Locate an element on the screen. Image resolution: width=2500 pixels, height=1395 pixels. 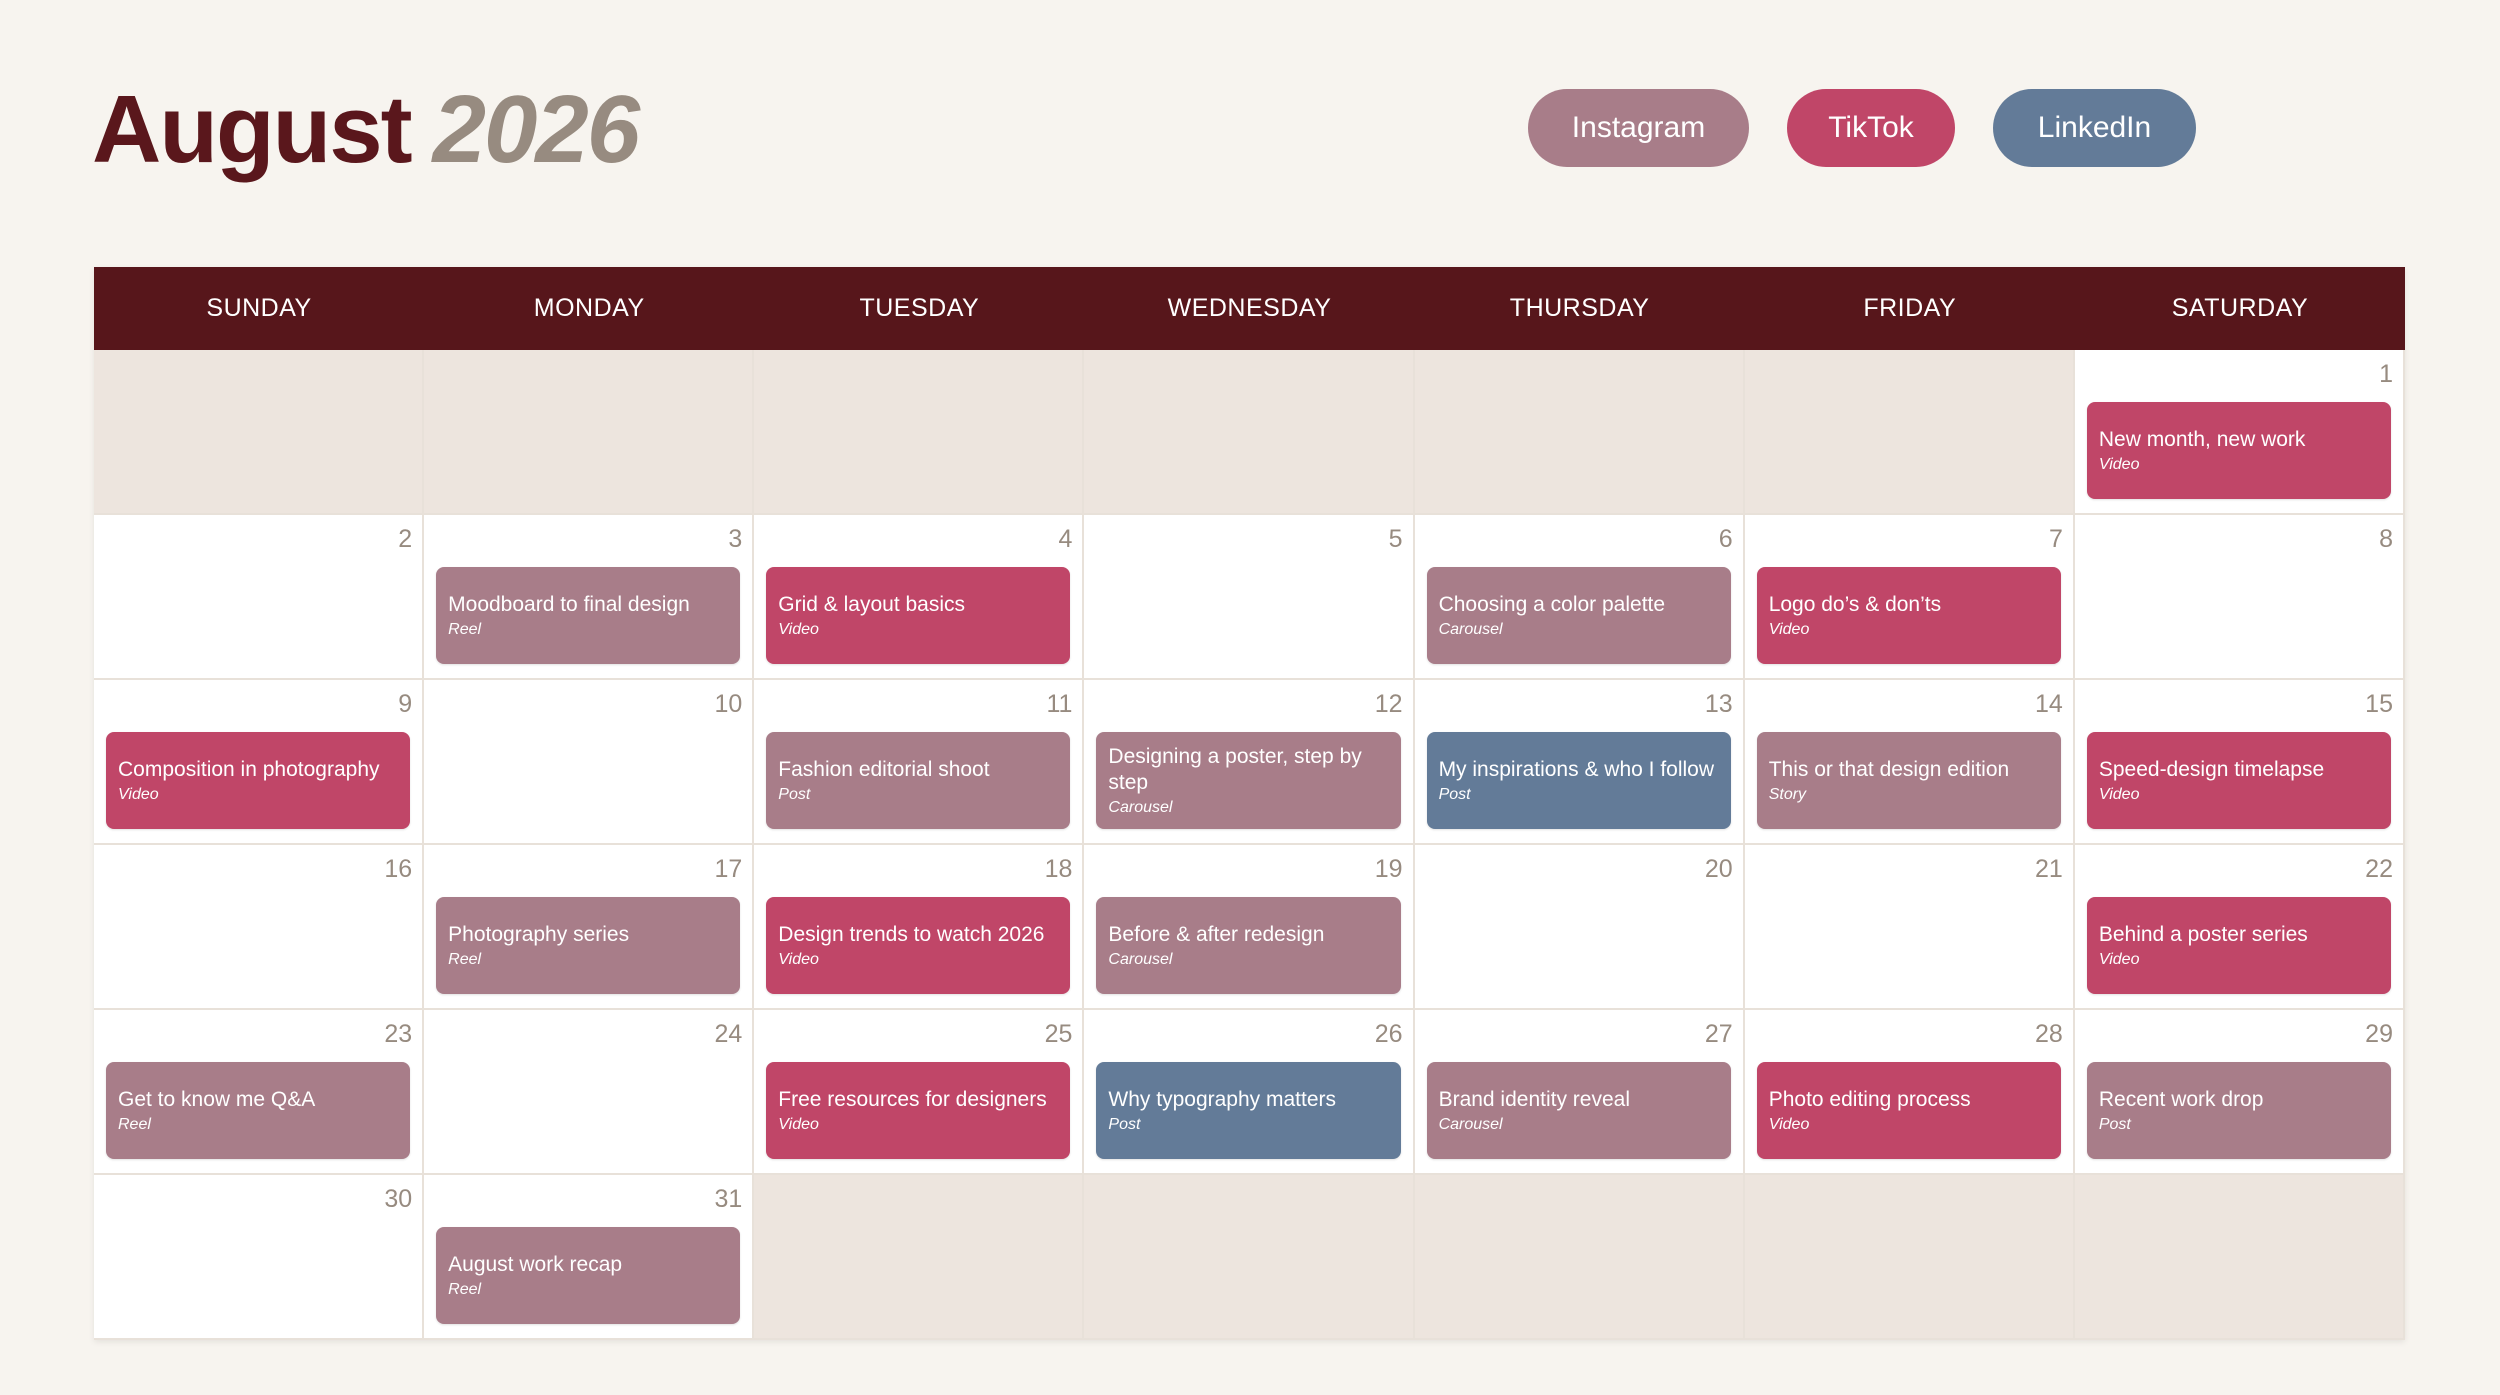
event-card: Composition in photography Video is located at coordinates (258, 780).